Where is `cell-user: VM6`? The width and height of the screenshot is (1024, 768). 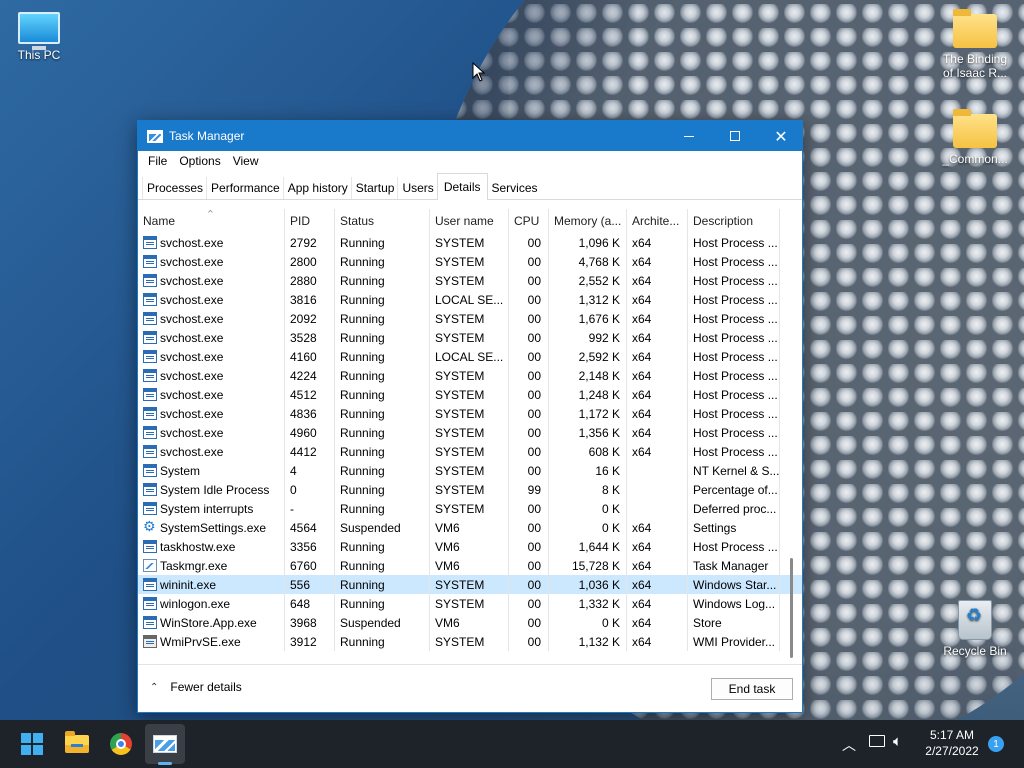
cell-user: VM6 is located at coordinates (469, 546).